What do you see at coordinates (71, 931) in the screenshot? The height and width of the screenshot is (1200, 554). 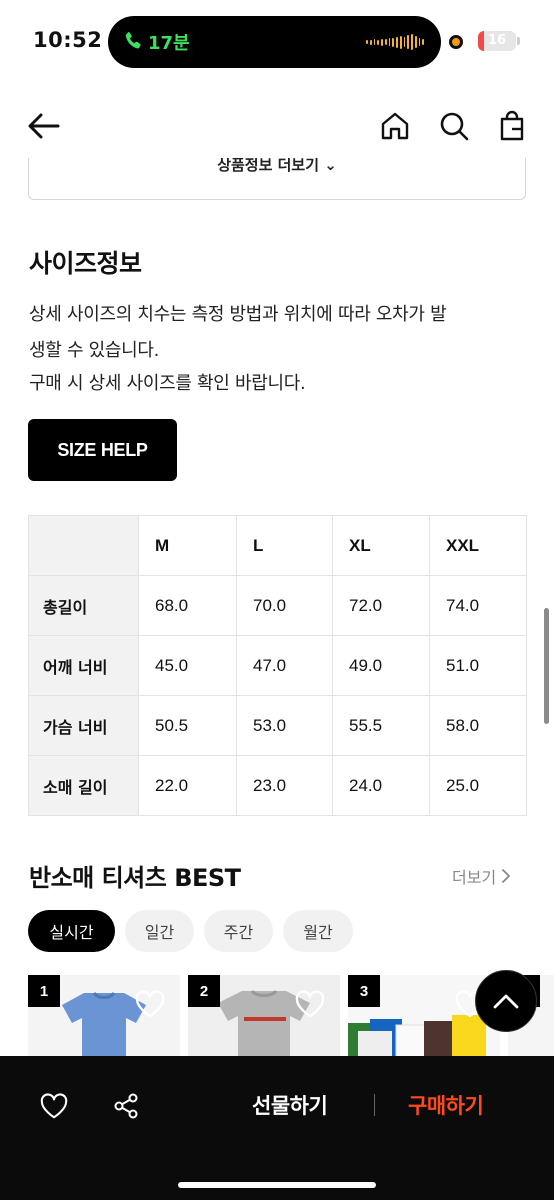 I see `tab-realtime: 실시간` at bounding box center [71, 931].